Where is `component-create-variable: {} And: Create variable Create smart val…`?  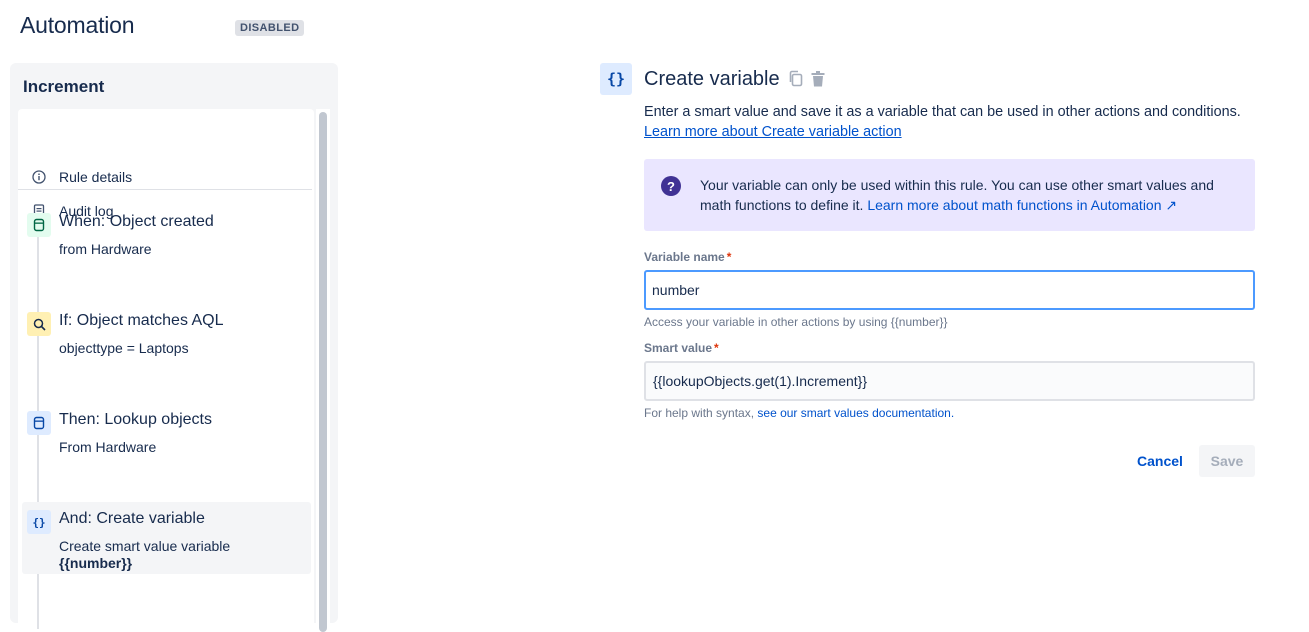
component-create-variable: {} And: Create variable Create smart val… is located at coordinates (166, 538).